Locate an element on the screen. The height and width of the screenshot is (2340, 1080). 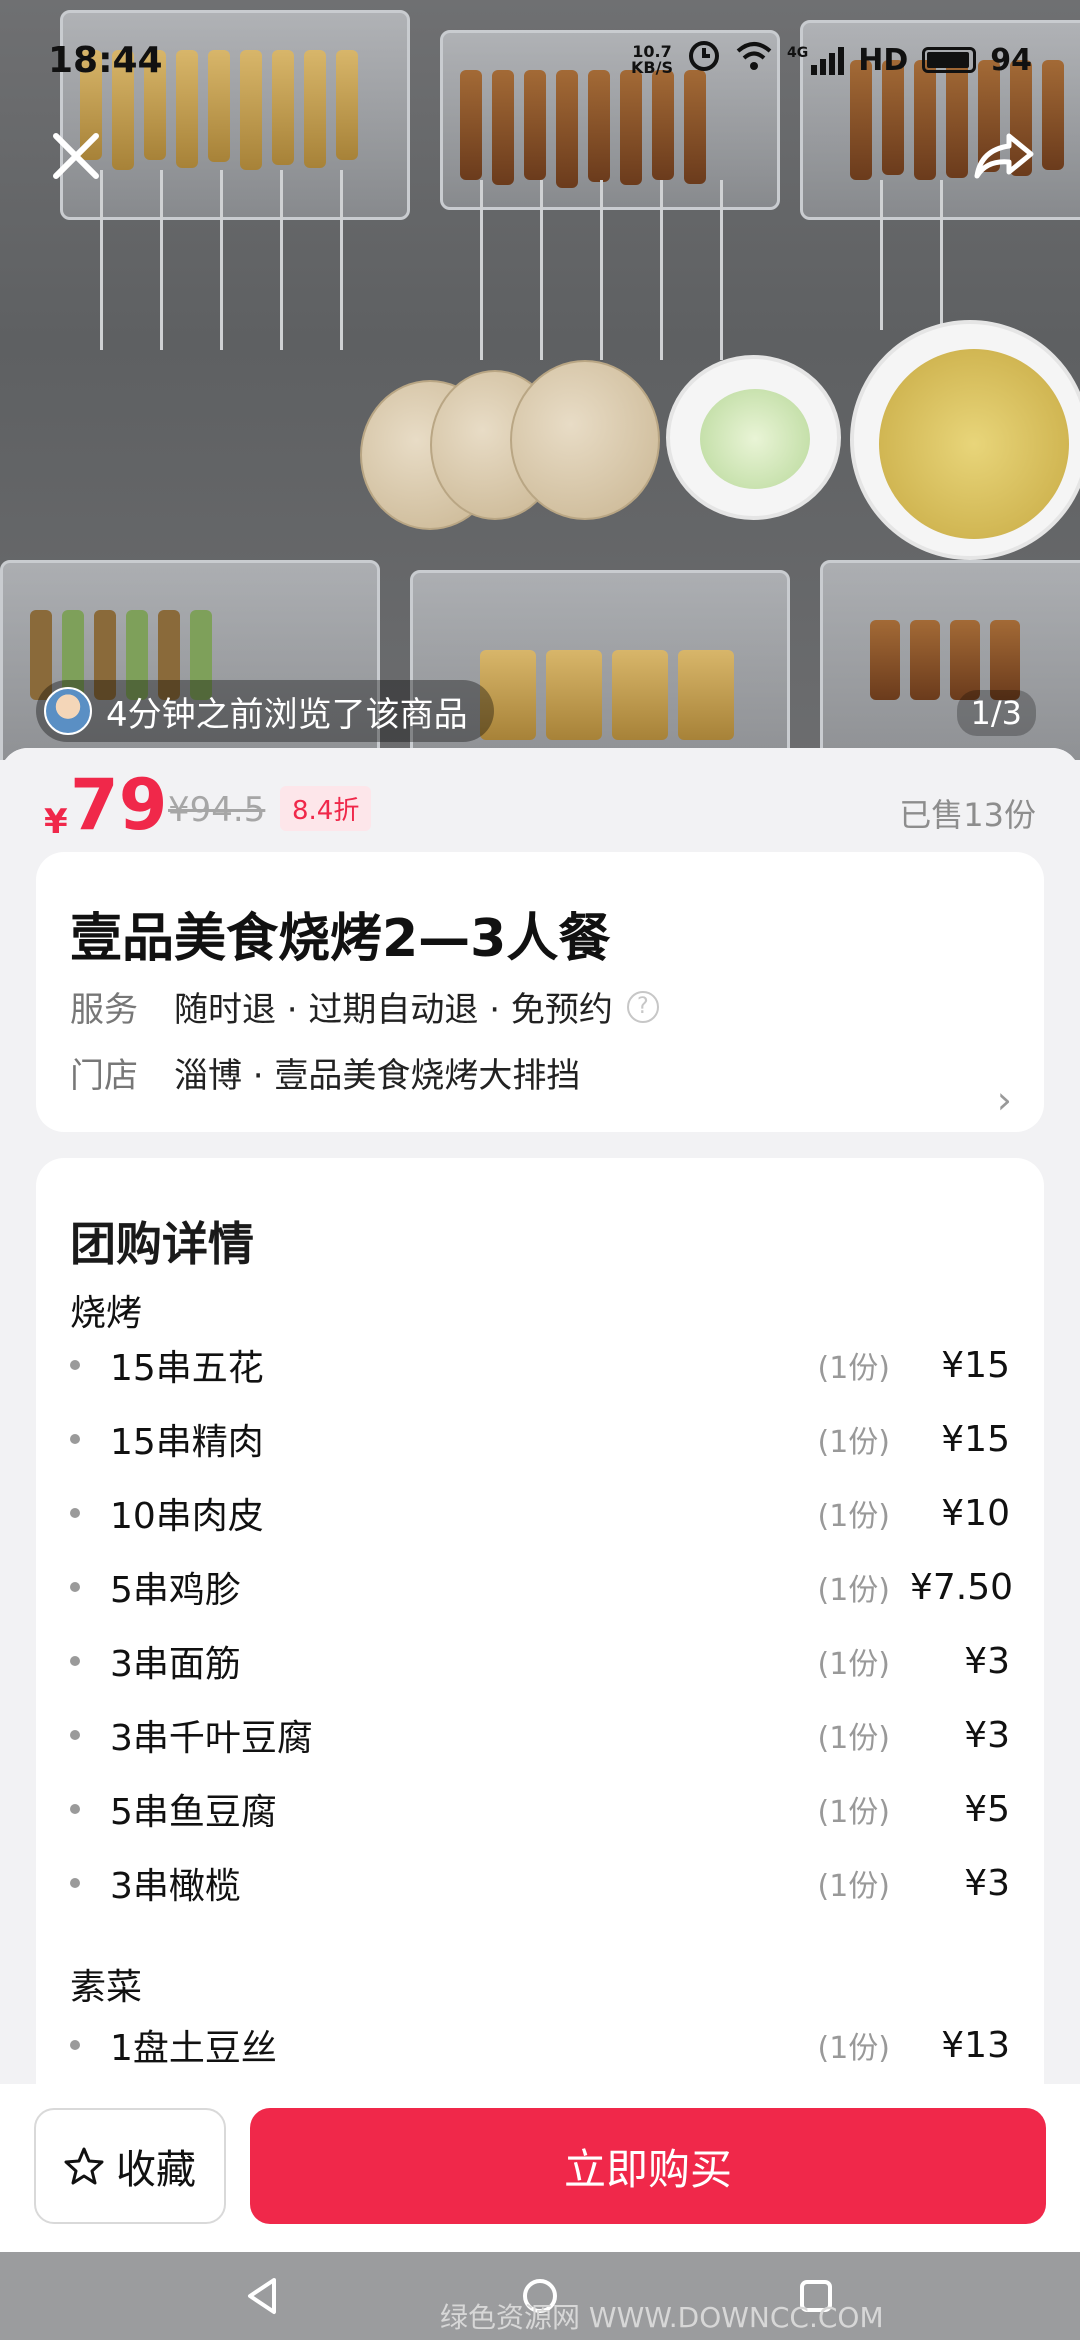
item-price: ¥5 is located at coordinates (987, 1809).